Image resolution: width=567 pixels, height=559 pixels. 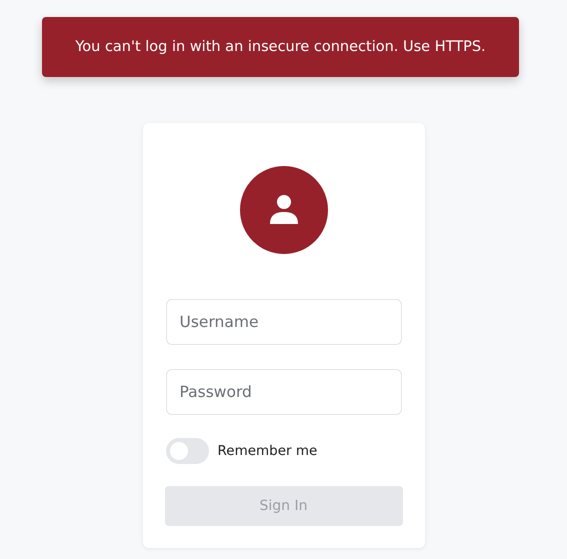 I want to click on password-field: Password, so click(x=284, y=392).